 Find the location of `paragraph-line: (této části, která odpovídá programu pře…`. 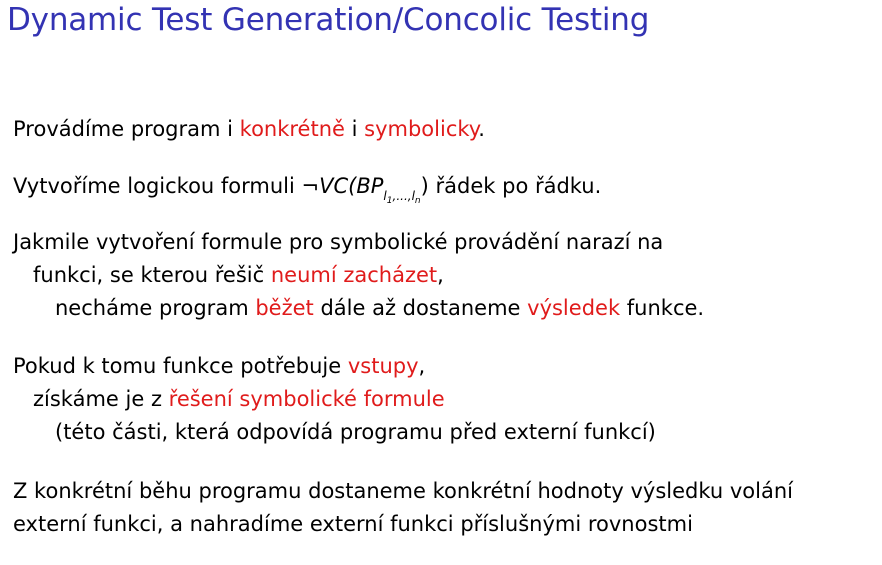

paragraph-line: (této části, která odpovídá programu pře… is located at coordinates (355, 432).